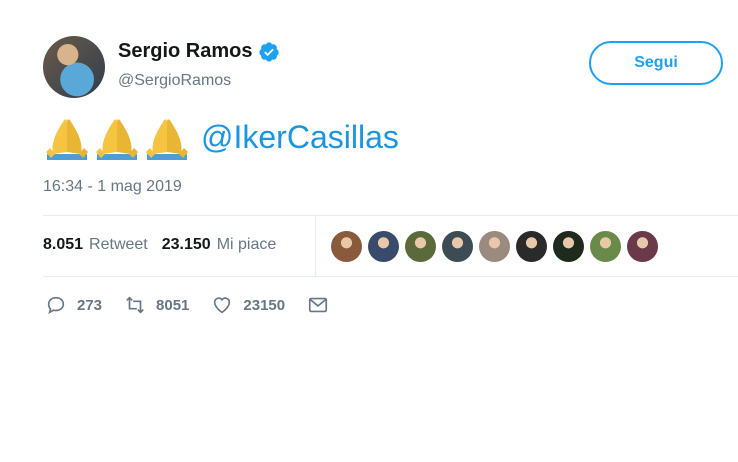  Describe the element at coordinates (247, 245) in the screenshot. I see `like-label: Mi piace` at that location.